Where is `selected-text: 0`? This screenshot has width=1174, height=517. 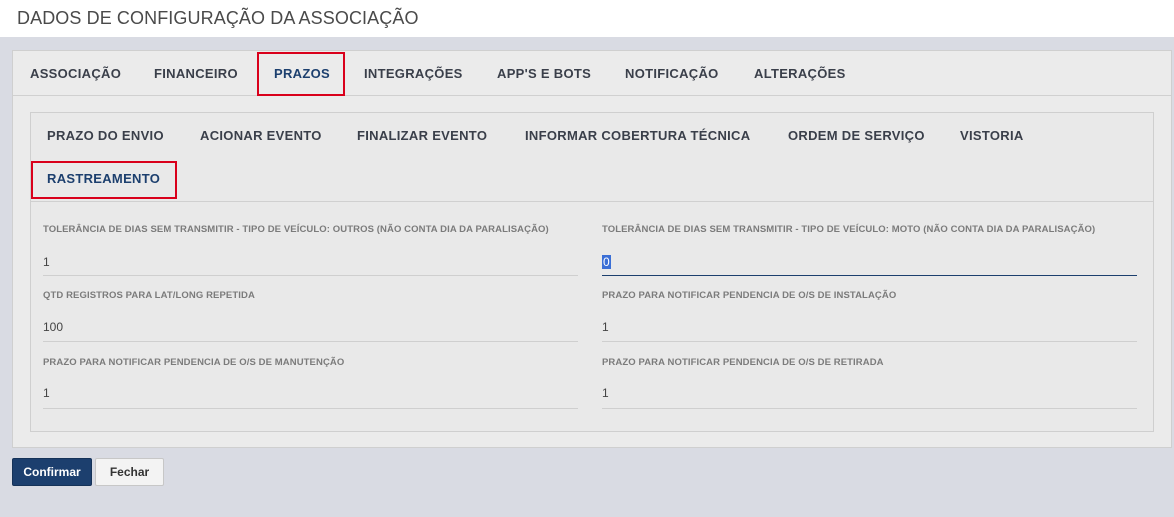
selected-text: 0 is located at coordinates (606, 262).